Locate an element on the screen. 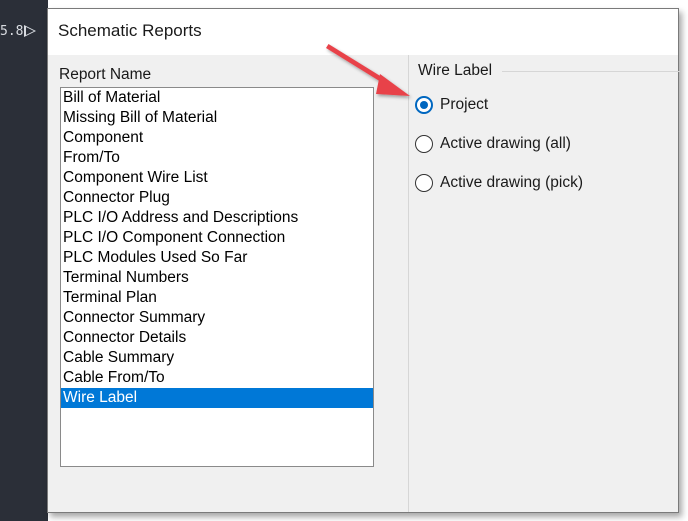  group-box-line is located at coordinates (591, 71).